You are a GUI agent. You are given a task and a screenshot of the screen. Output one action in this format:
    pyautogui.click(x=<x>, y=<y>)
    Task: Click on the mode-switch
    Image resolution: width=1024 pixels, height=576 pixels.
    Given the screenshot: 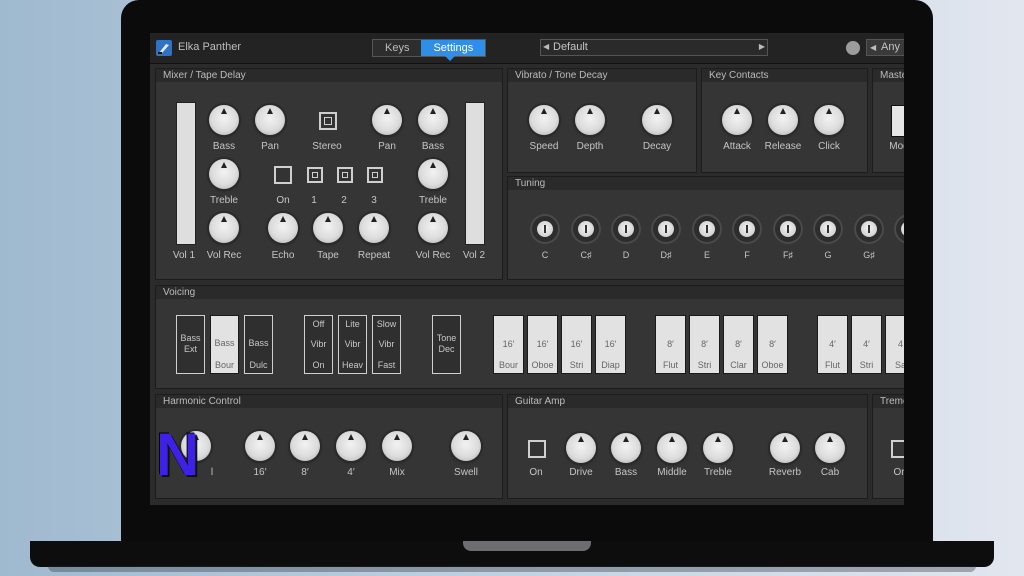 What is the action you would take?
    pyautogui.click(x=897, y=121)
    